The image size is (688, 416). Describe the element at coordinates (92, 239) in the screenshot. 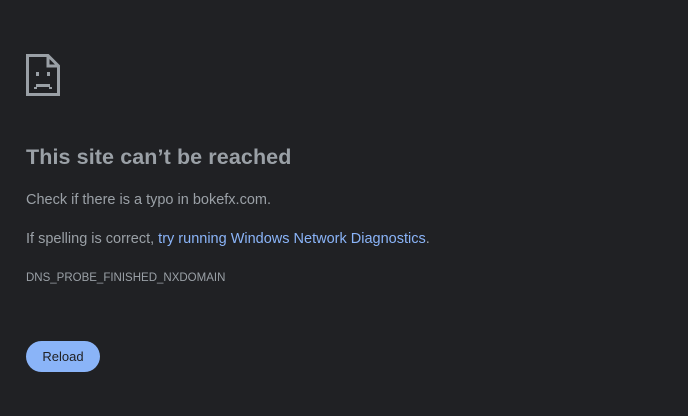

I see `spelling-hint-prefix: If spelling is correct,` at that location.